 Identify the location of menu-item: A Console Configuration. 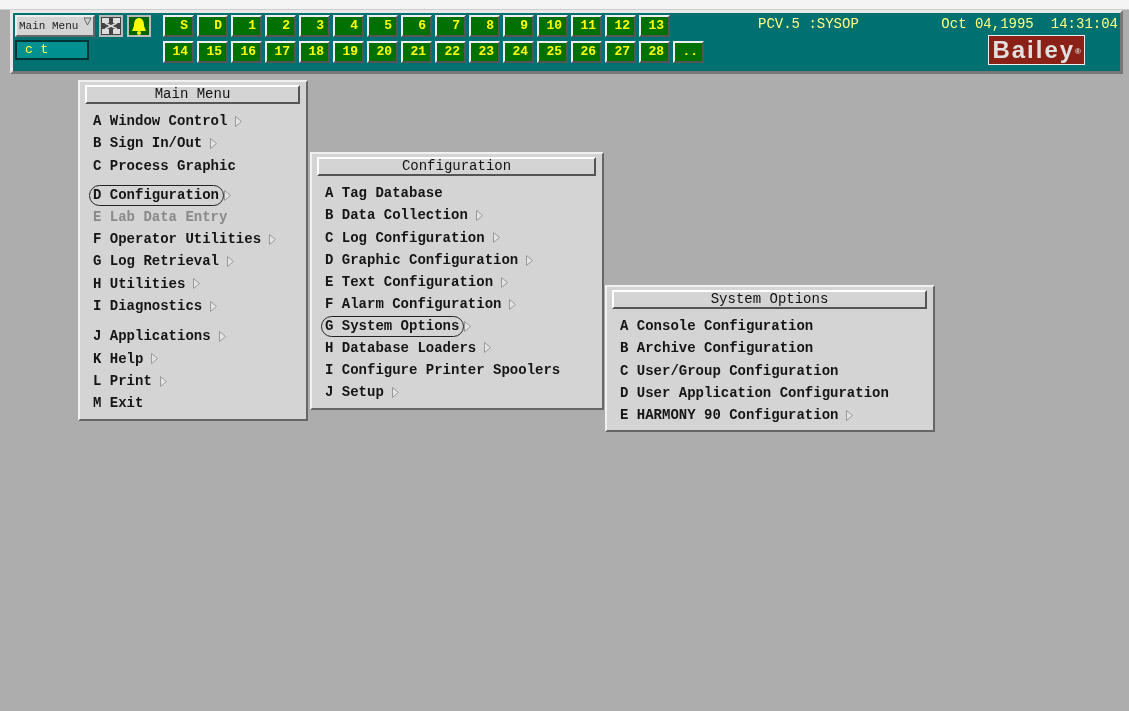
(769, 326).